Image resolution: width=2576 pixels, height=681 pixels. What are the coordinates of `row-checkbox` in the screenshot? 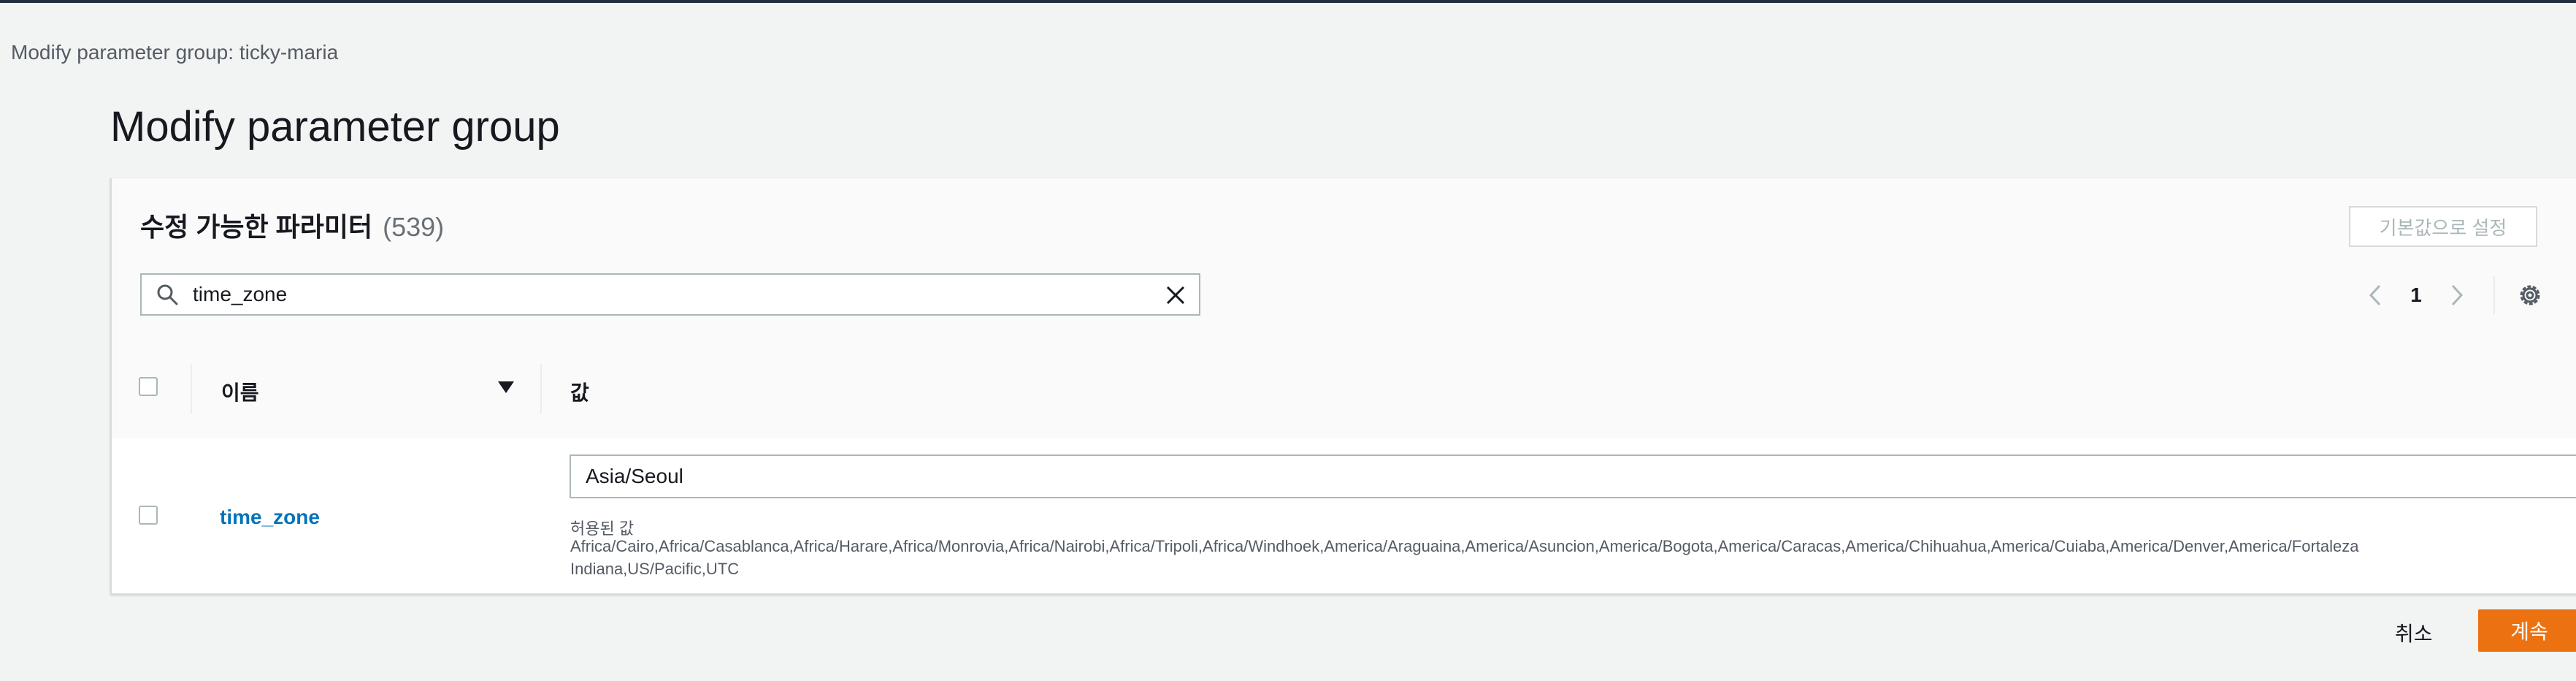 It's located at (148, 515).